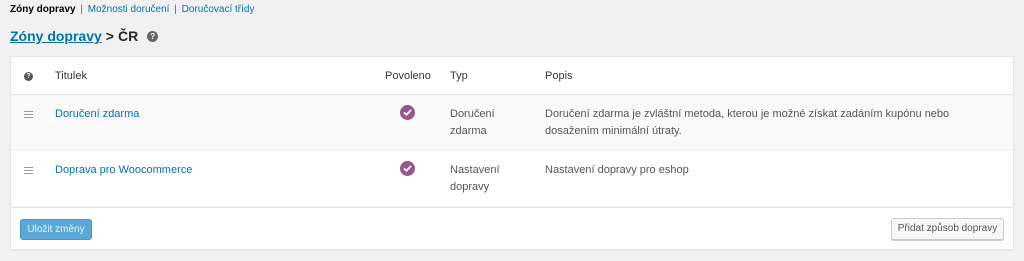 The width and height of the screenshot is (1024, 261). I want to click on method-type: Doručení zdarma, so click(472, 122).